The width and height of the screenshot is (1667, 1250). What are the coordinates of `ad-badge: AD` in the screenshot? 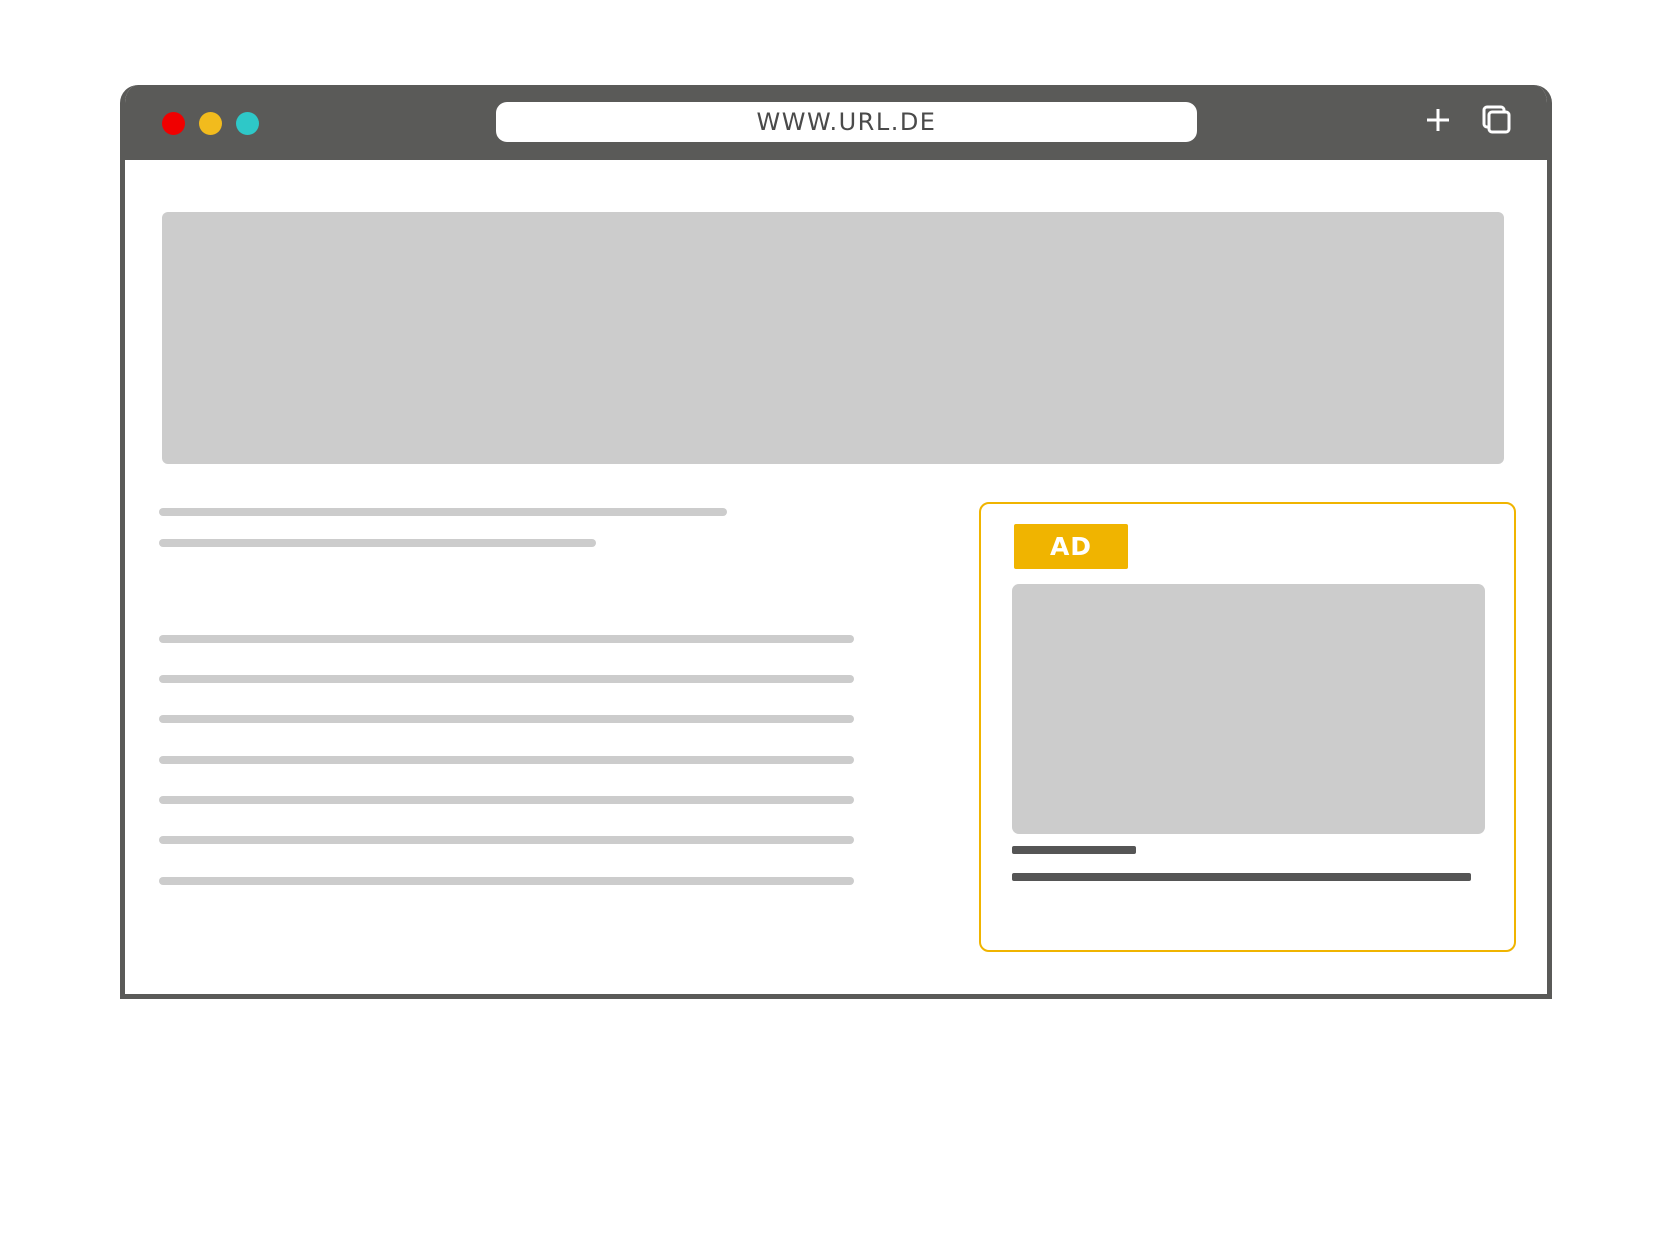 It's located at (1071, 546).